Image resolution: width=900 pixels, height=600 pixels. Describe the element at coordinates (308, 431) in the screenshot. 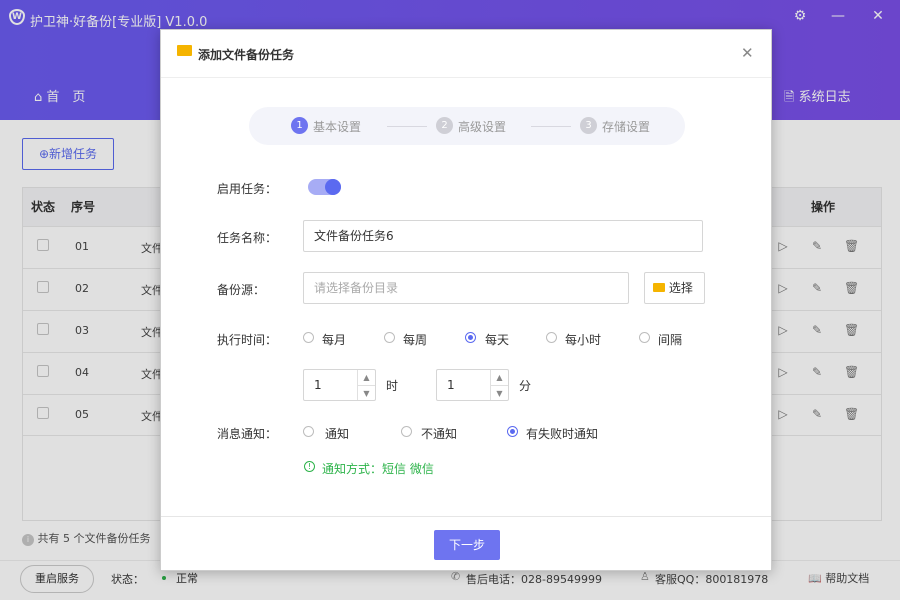

I see `radio-notify` at that location.